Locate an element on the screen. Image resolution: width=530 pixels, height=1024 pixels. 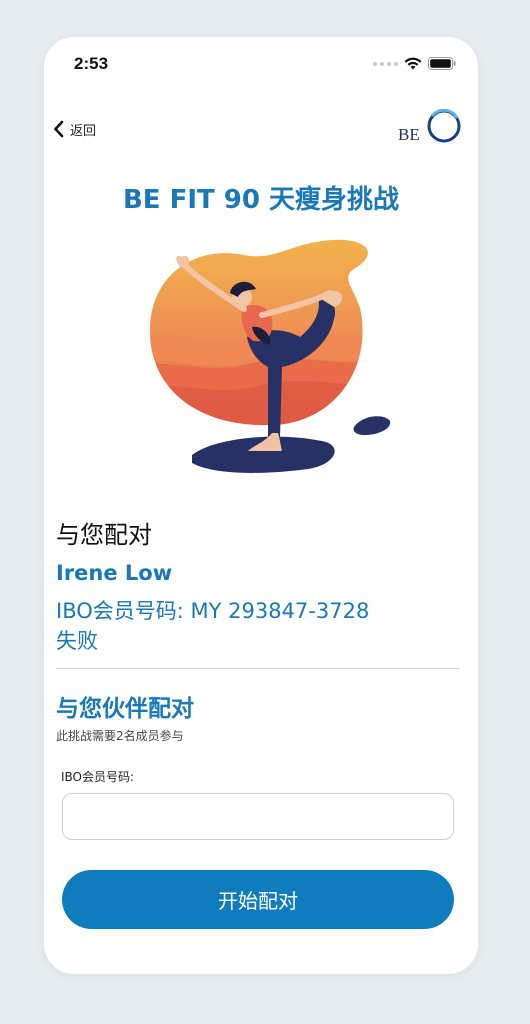
back-button: 返回 is located at coordinates (74, 129).